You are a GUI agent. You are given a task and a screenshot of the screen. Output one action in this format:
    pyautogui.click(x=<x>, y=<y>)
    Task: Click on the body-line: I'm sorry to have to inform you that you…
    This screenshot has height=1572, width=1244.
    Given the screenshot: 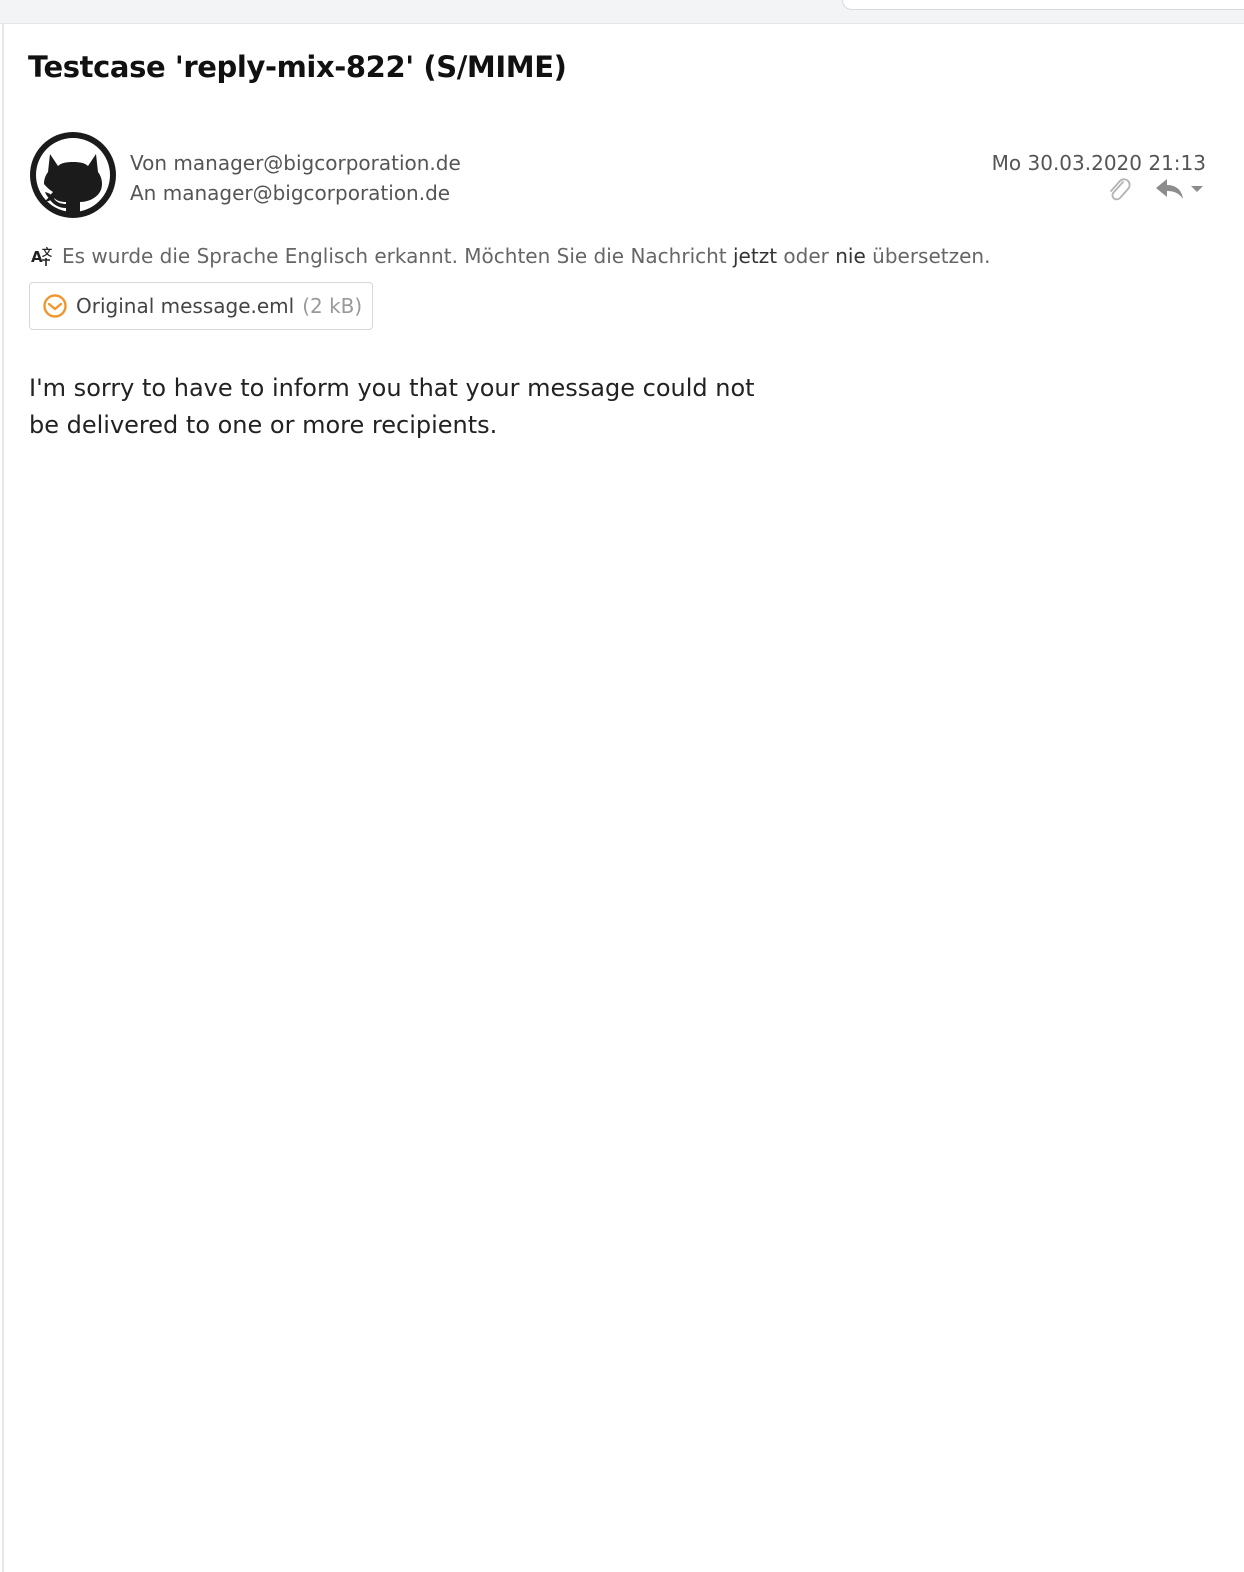 What is the action you would take?
    pyautogui.click(x=392, y=388)
    